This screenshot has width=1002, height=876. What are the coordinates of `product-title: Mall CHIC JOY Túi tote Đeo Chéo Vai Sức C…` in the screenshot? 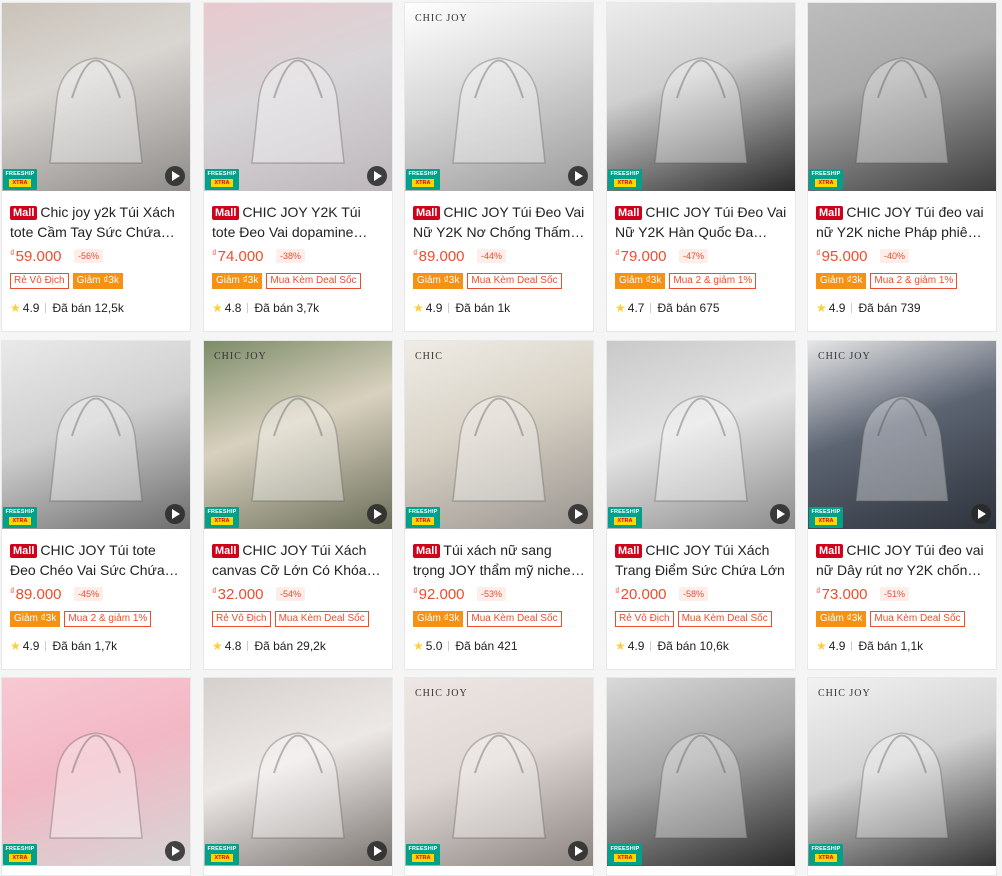 It's located at (96, 560).